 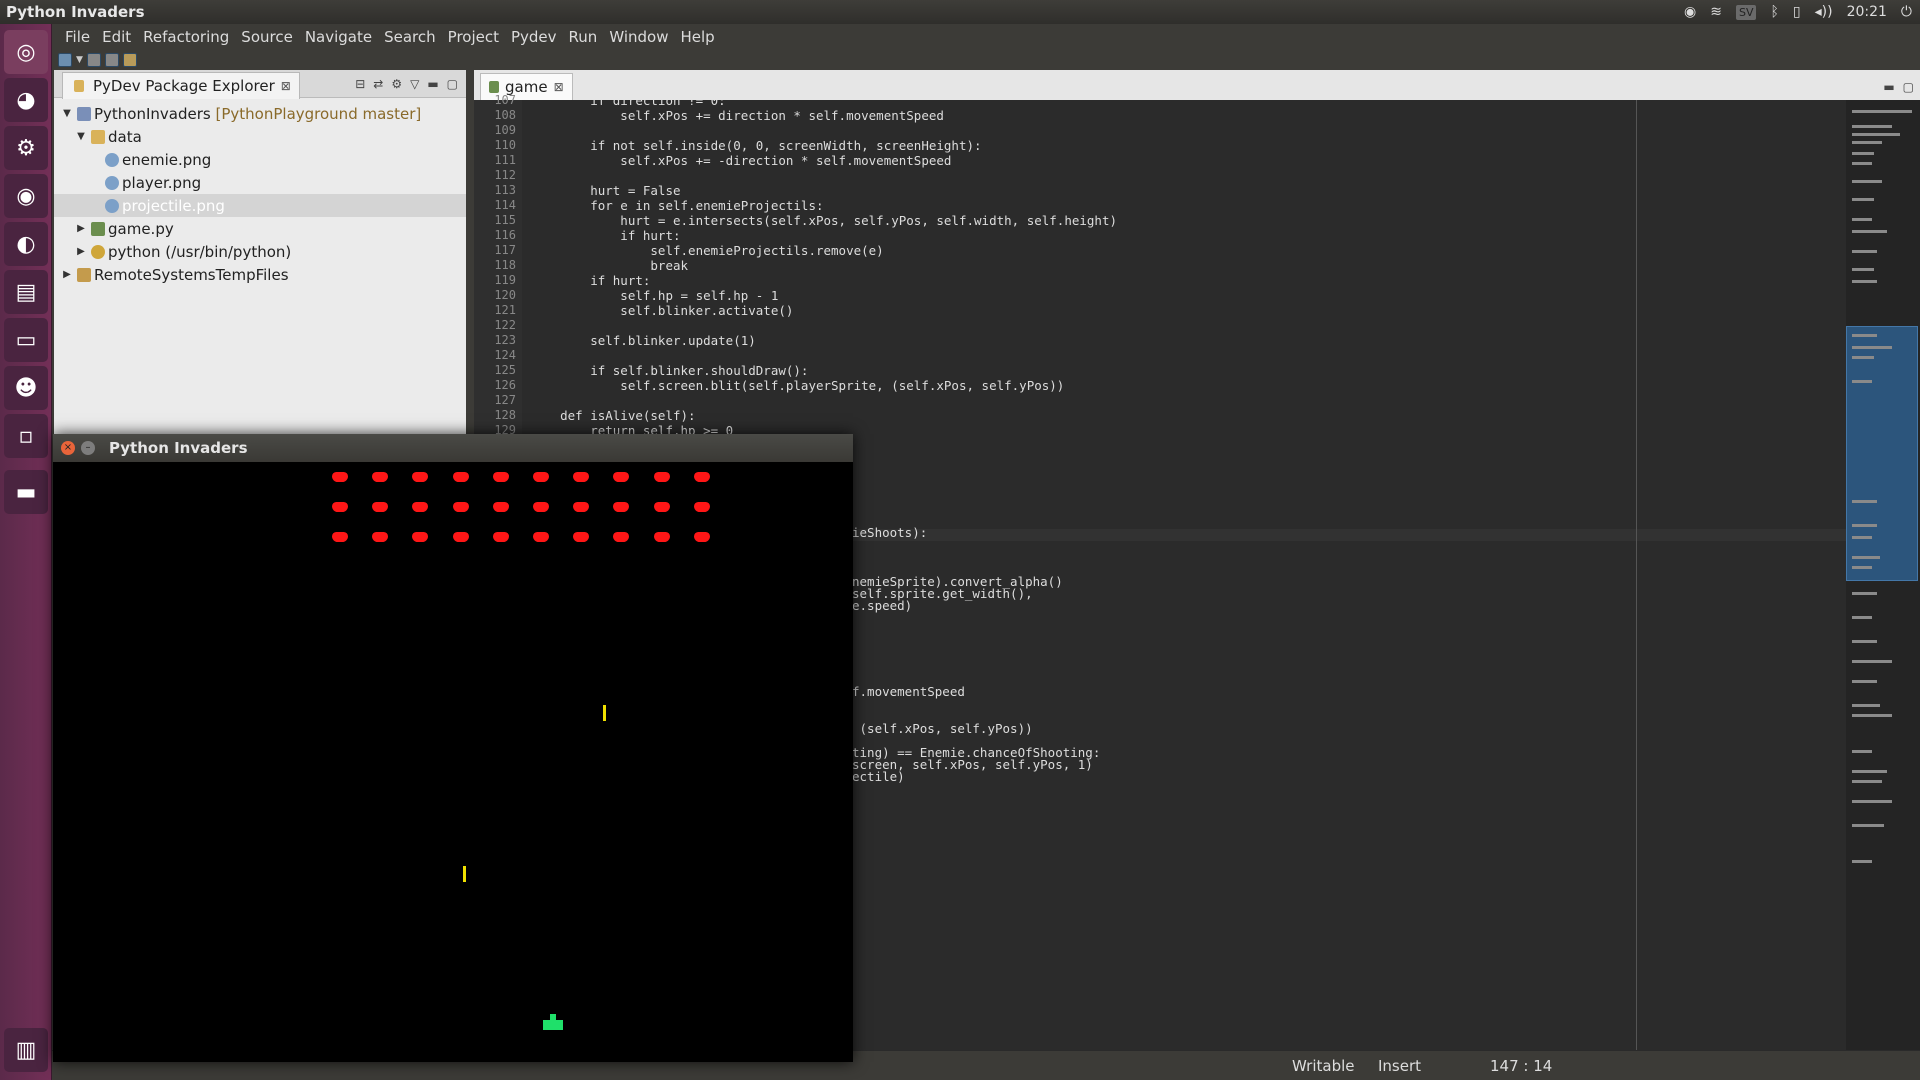 What do you see at coordinates (162, 182) in the screenshot?
I see `tree-item-label: player.png` at bounding box center [162, 182].